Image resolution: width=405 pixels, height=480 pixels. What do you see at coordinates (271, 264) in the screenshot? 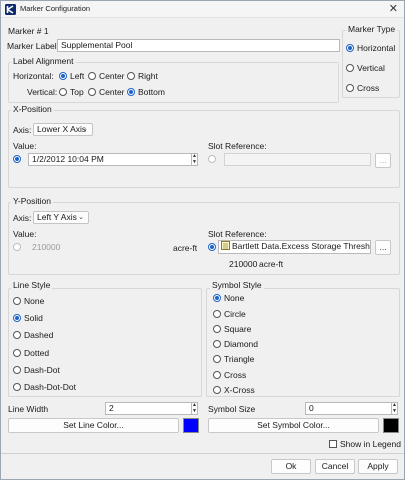
I see `y-slot-readout-unit: acre-ft` at bounding box center [271, 264].